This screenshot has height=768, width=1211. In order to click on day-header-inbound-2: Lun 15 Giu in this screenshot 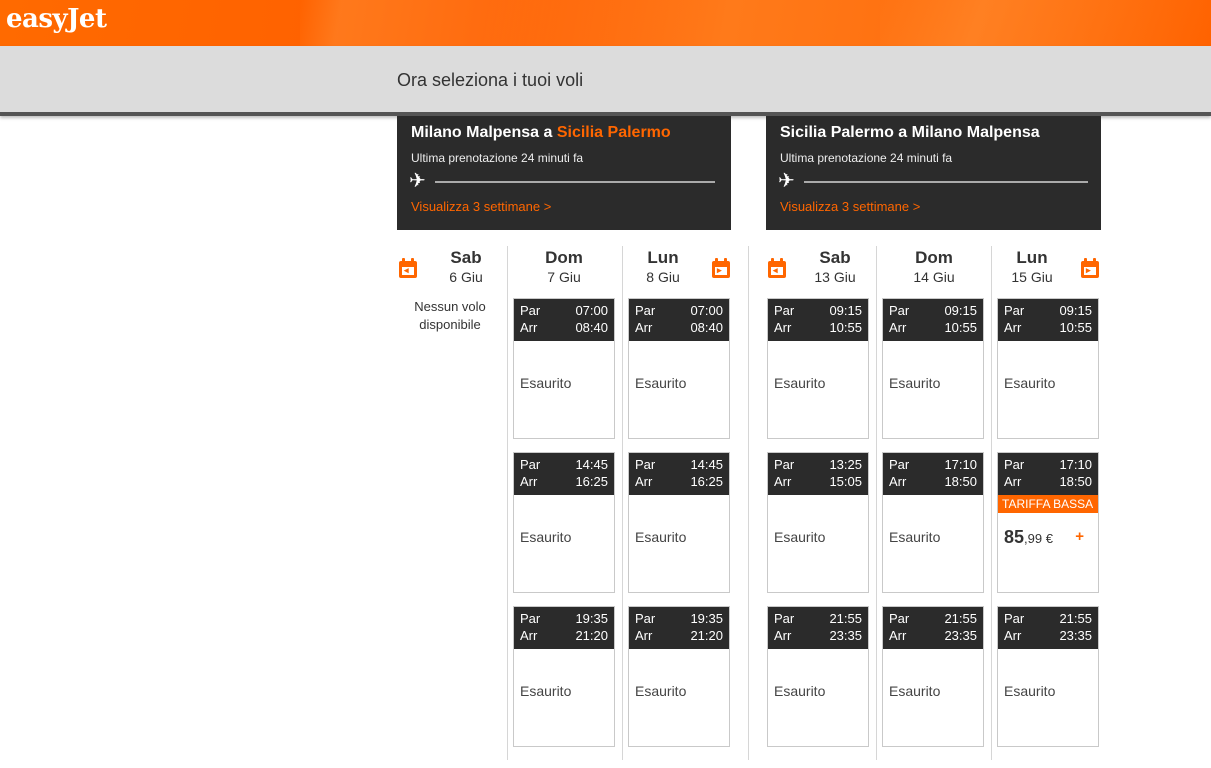, I will do `click(1032, 267)`.